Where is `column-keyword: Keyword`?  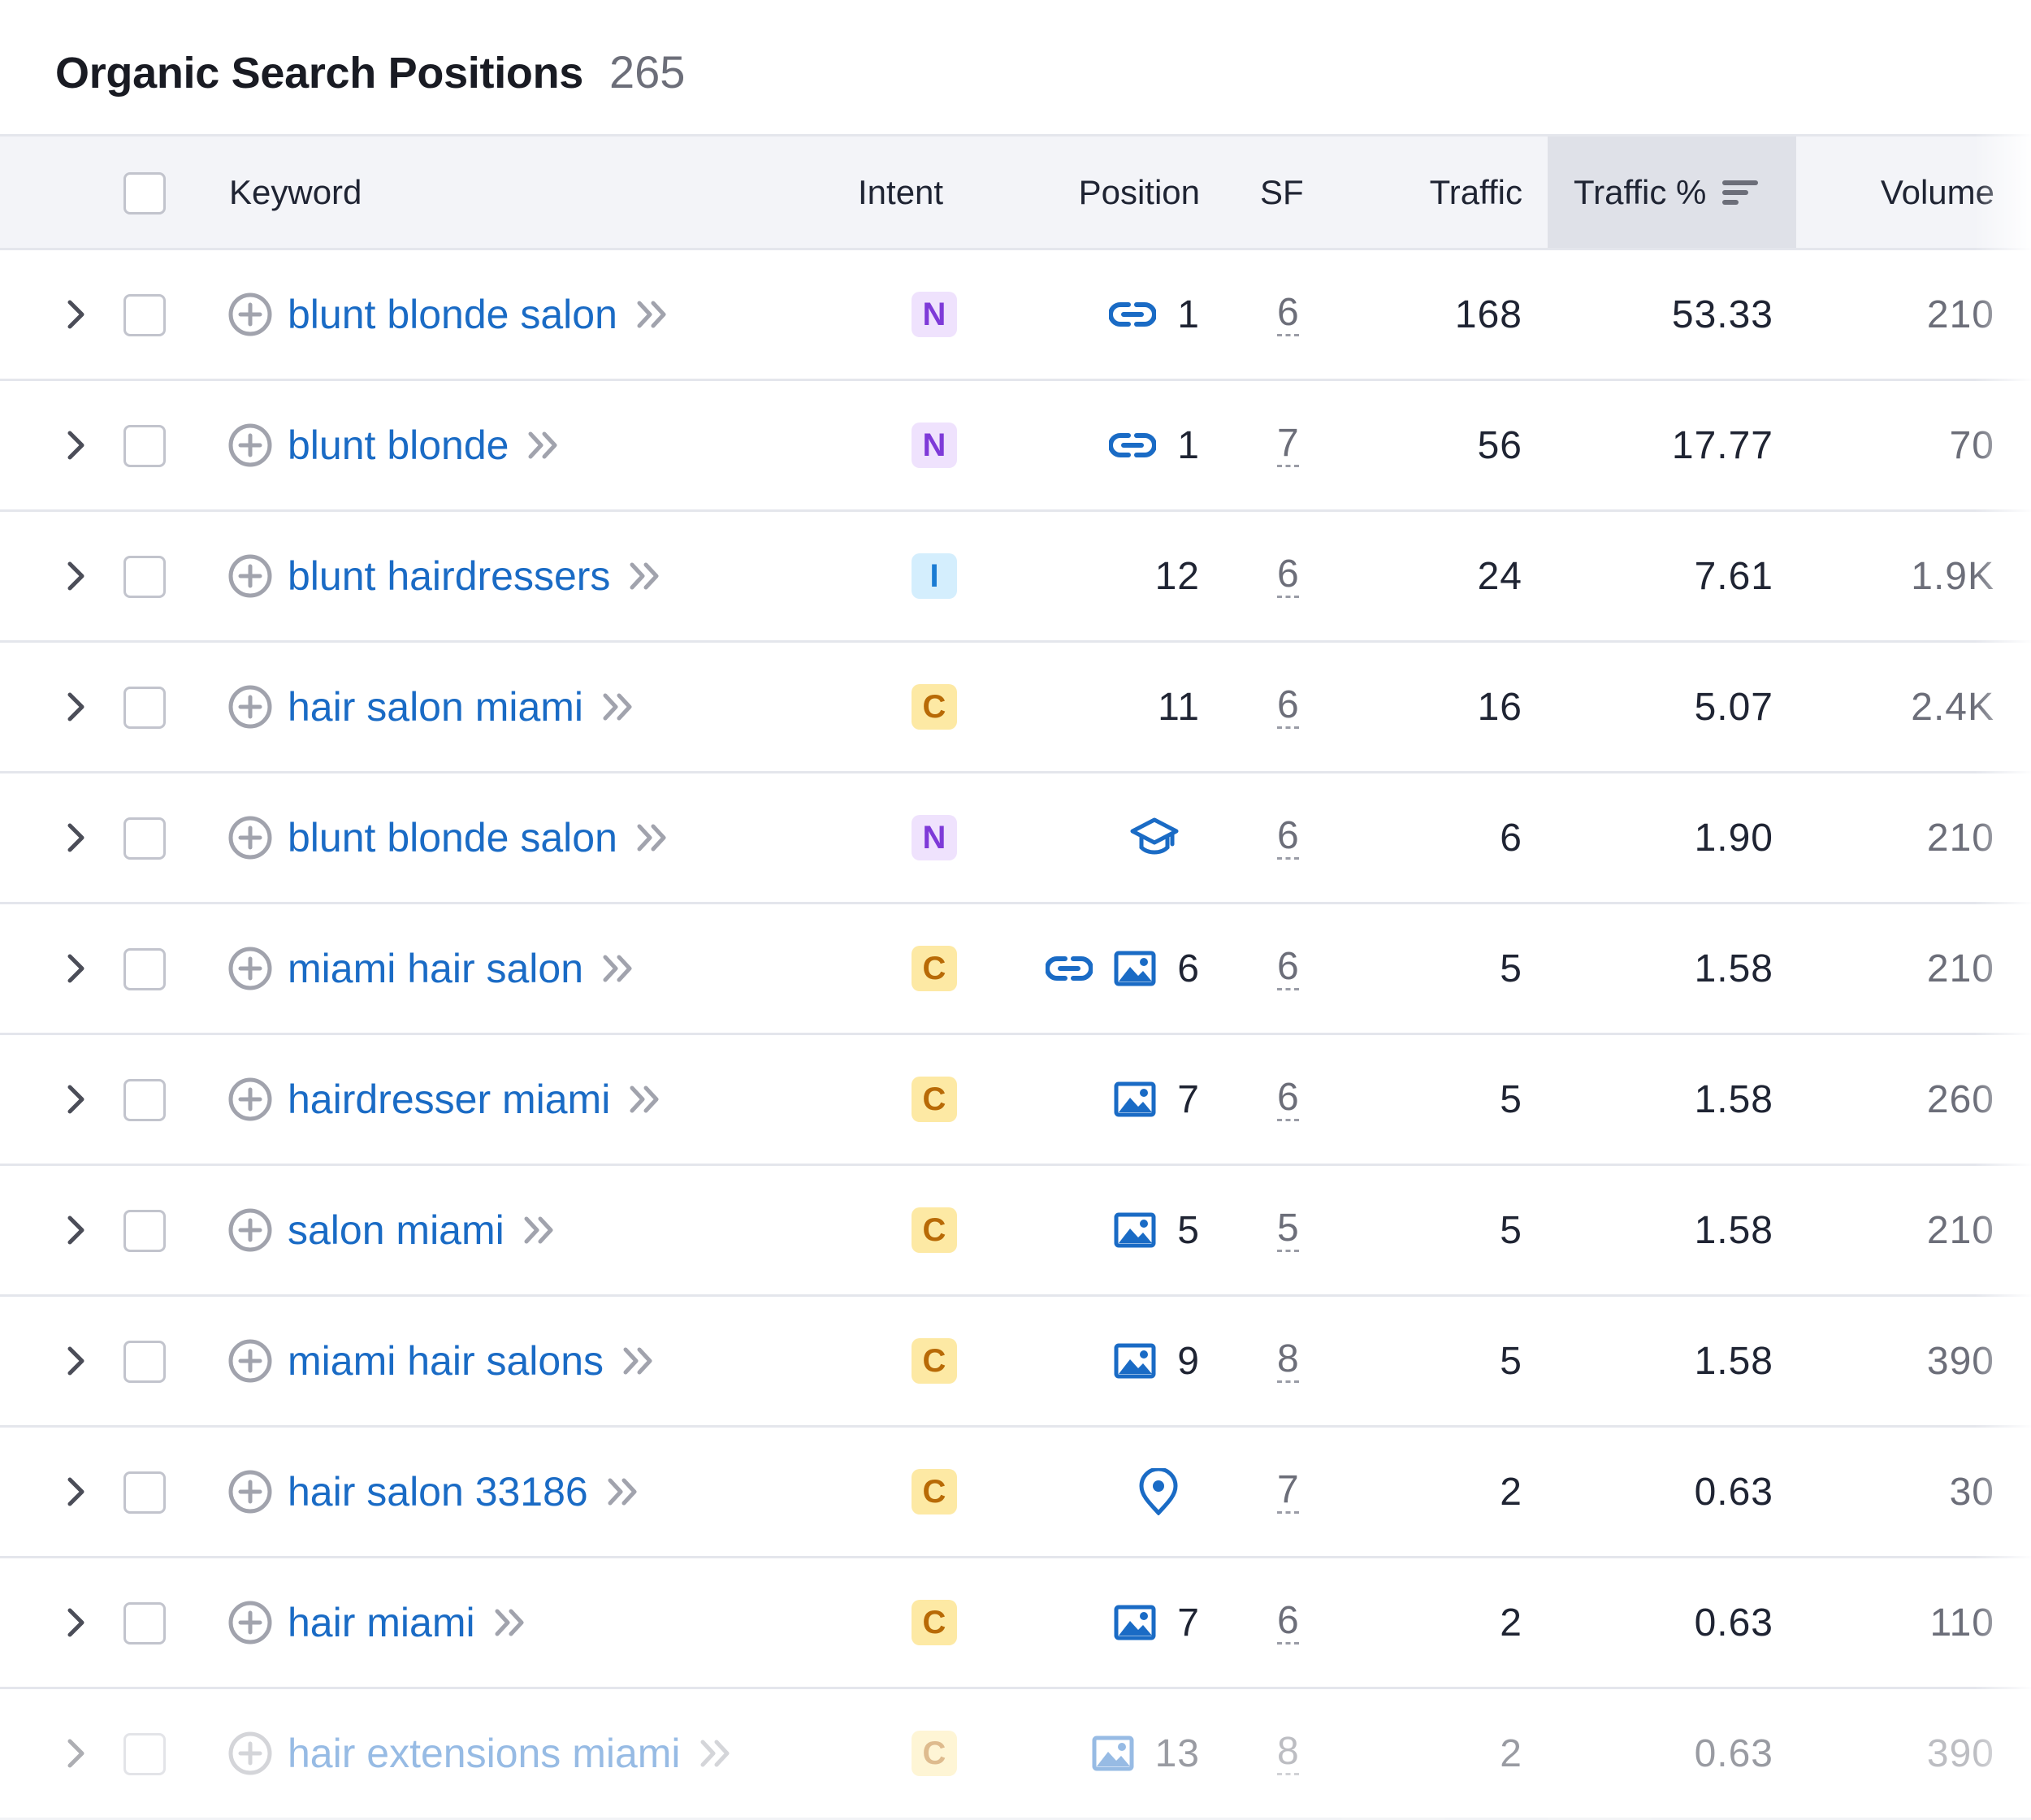
column-keyword: Keyword is located at coordinates (295, 192).